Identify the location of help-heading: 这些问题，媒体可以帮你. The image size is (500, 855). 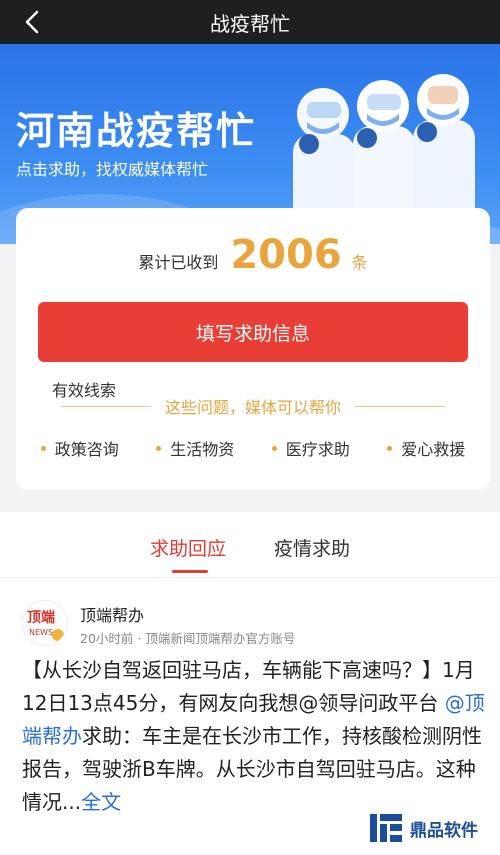
(253, 406).